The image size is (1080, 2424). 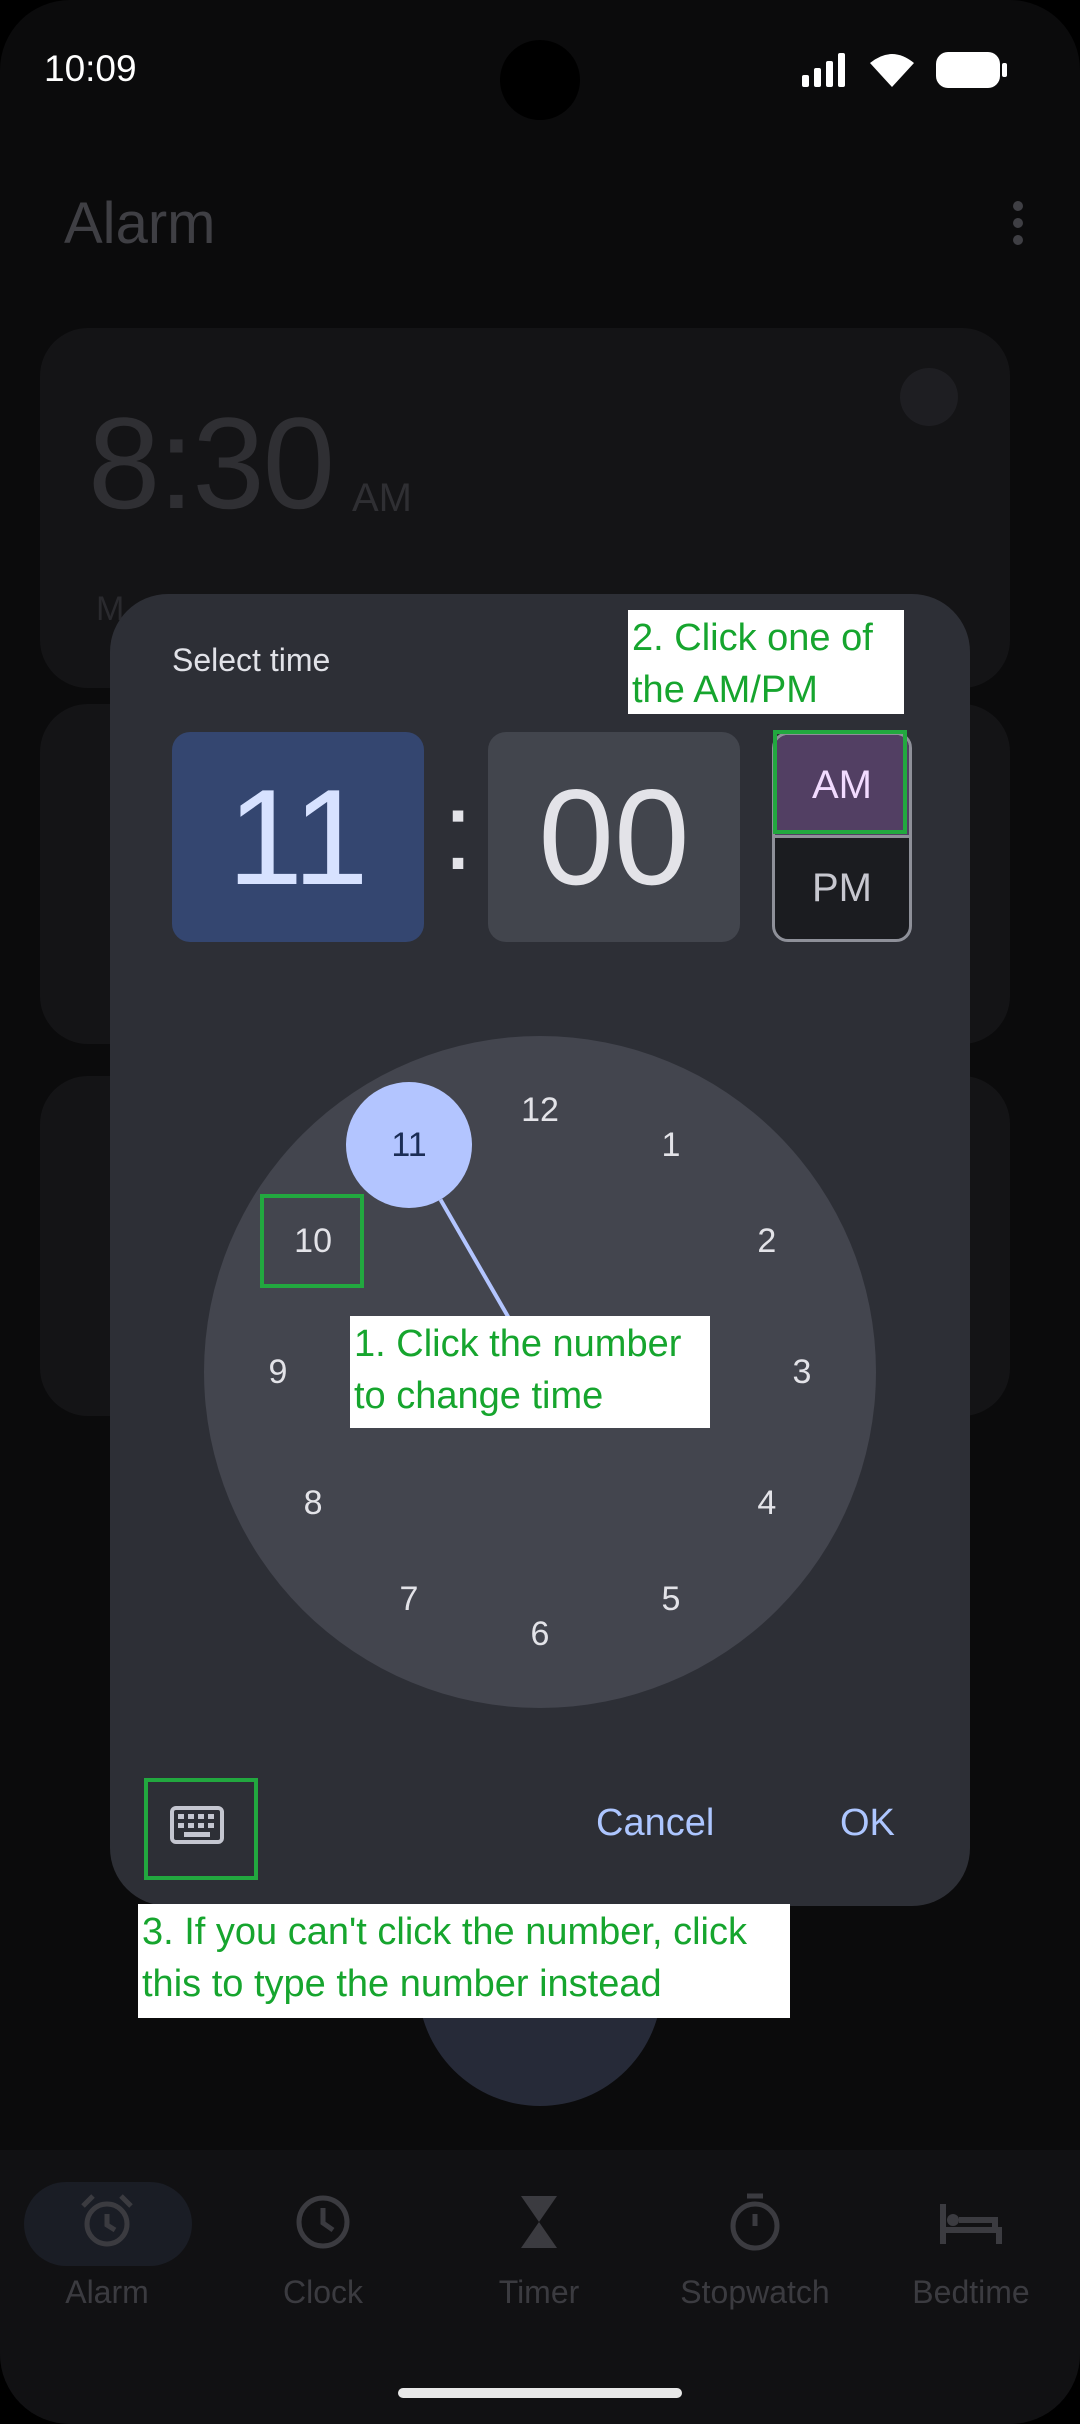 I want to click on nav-item-bedtime: Bedtime, so click(x=971, y=2250).